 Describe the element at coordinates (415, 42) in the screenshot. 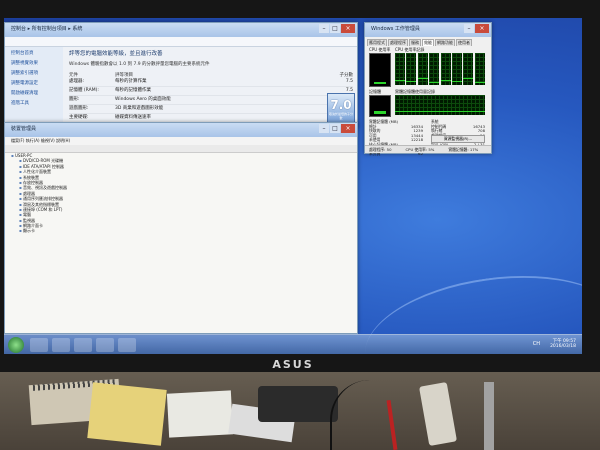

I see `tab-services: 服務` at that location.